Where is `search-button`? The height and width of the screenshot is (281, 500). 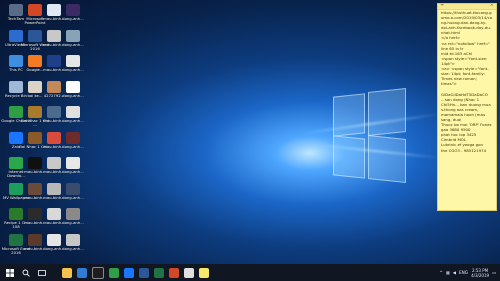 search-button is located at coordinates (26, 273).